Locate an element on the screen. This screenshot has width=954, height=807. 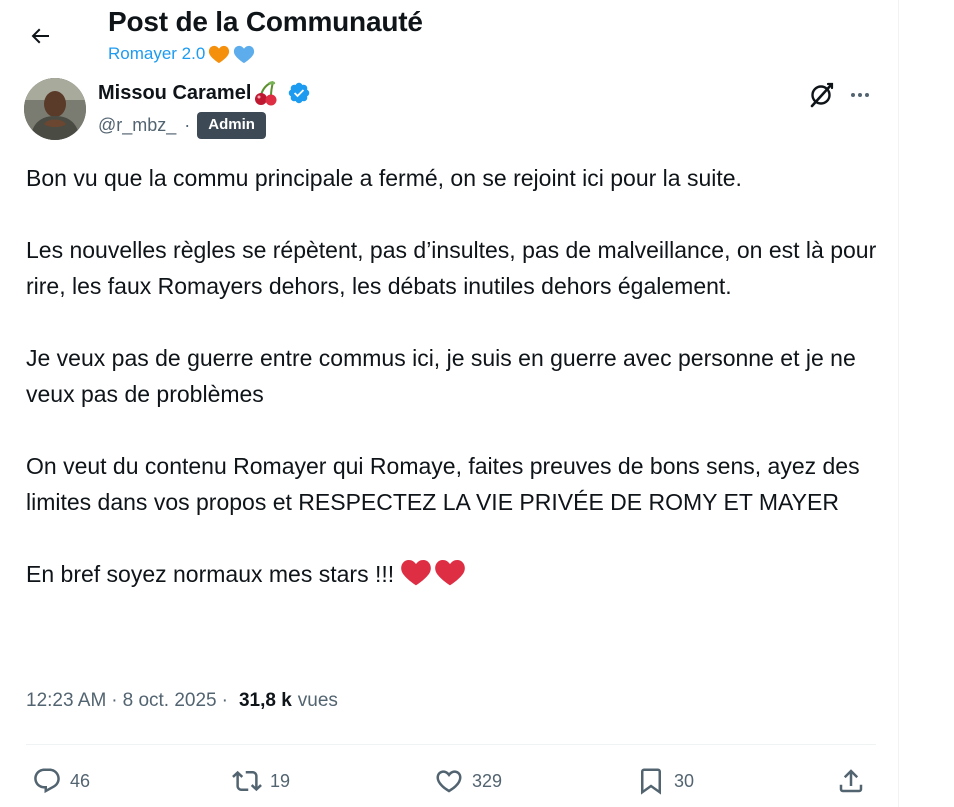
bookmark-count: 30 is located at coordinates (684, 780).